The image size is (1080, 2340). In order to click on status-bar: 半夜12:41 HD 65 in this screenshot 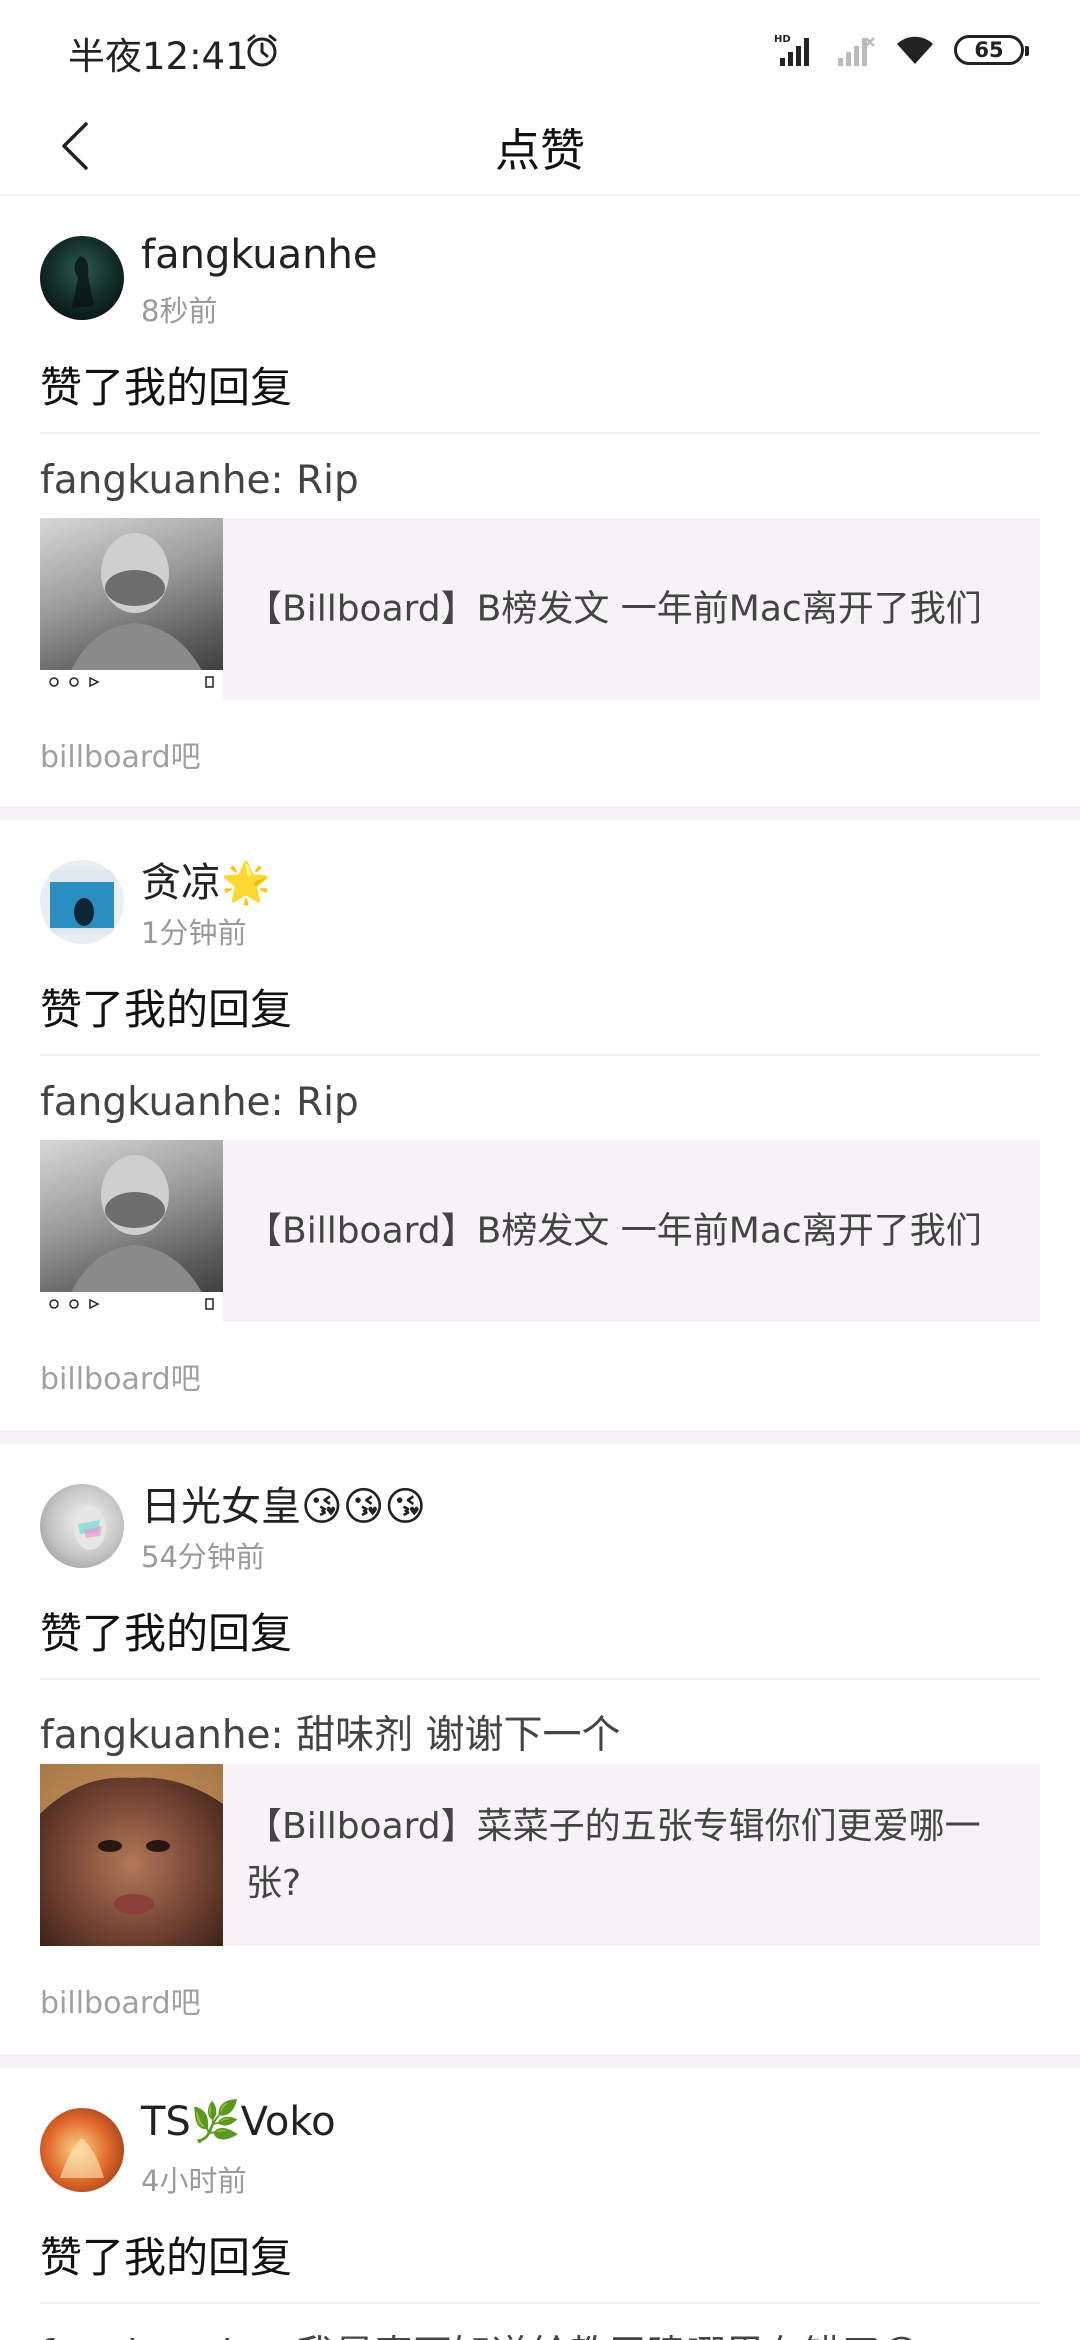, I will do `click(540, 48)`.